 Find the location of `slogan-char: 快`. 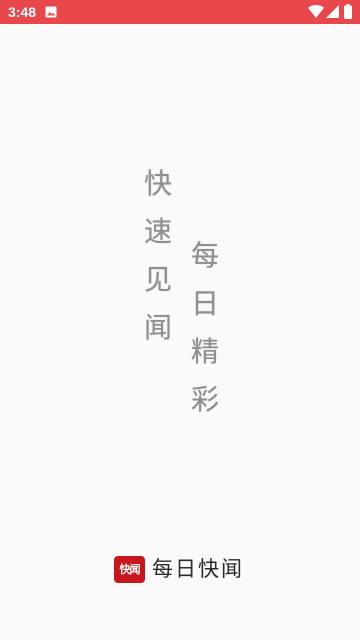

slogan-char: 快 is located at coordinates (157, 183).